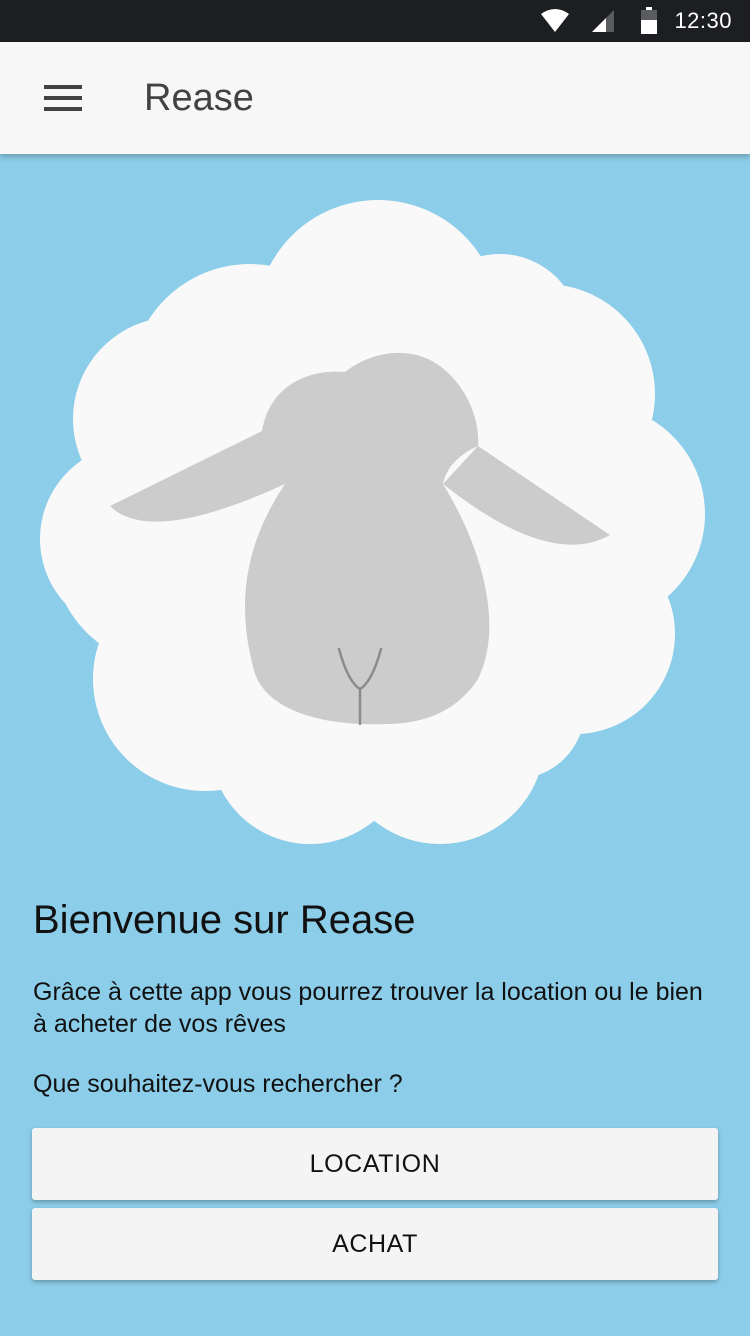 This screenshot has height=1336, width=750. I want to click on sheep-head, so click(367, 538).